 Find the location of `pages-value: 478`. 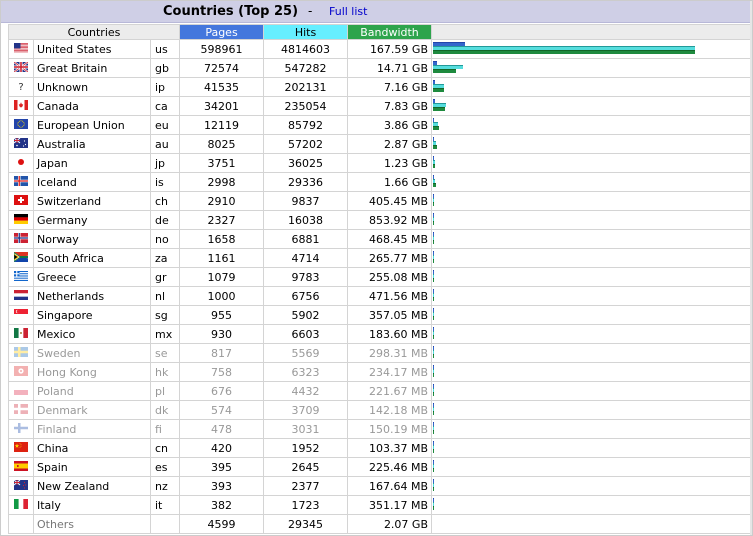

pages-value: 478 is located at coordinates (221, 429).